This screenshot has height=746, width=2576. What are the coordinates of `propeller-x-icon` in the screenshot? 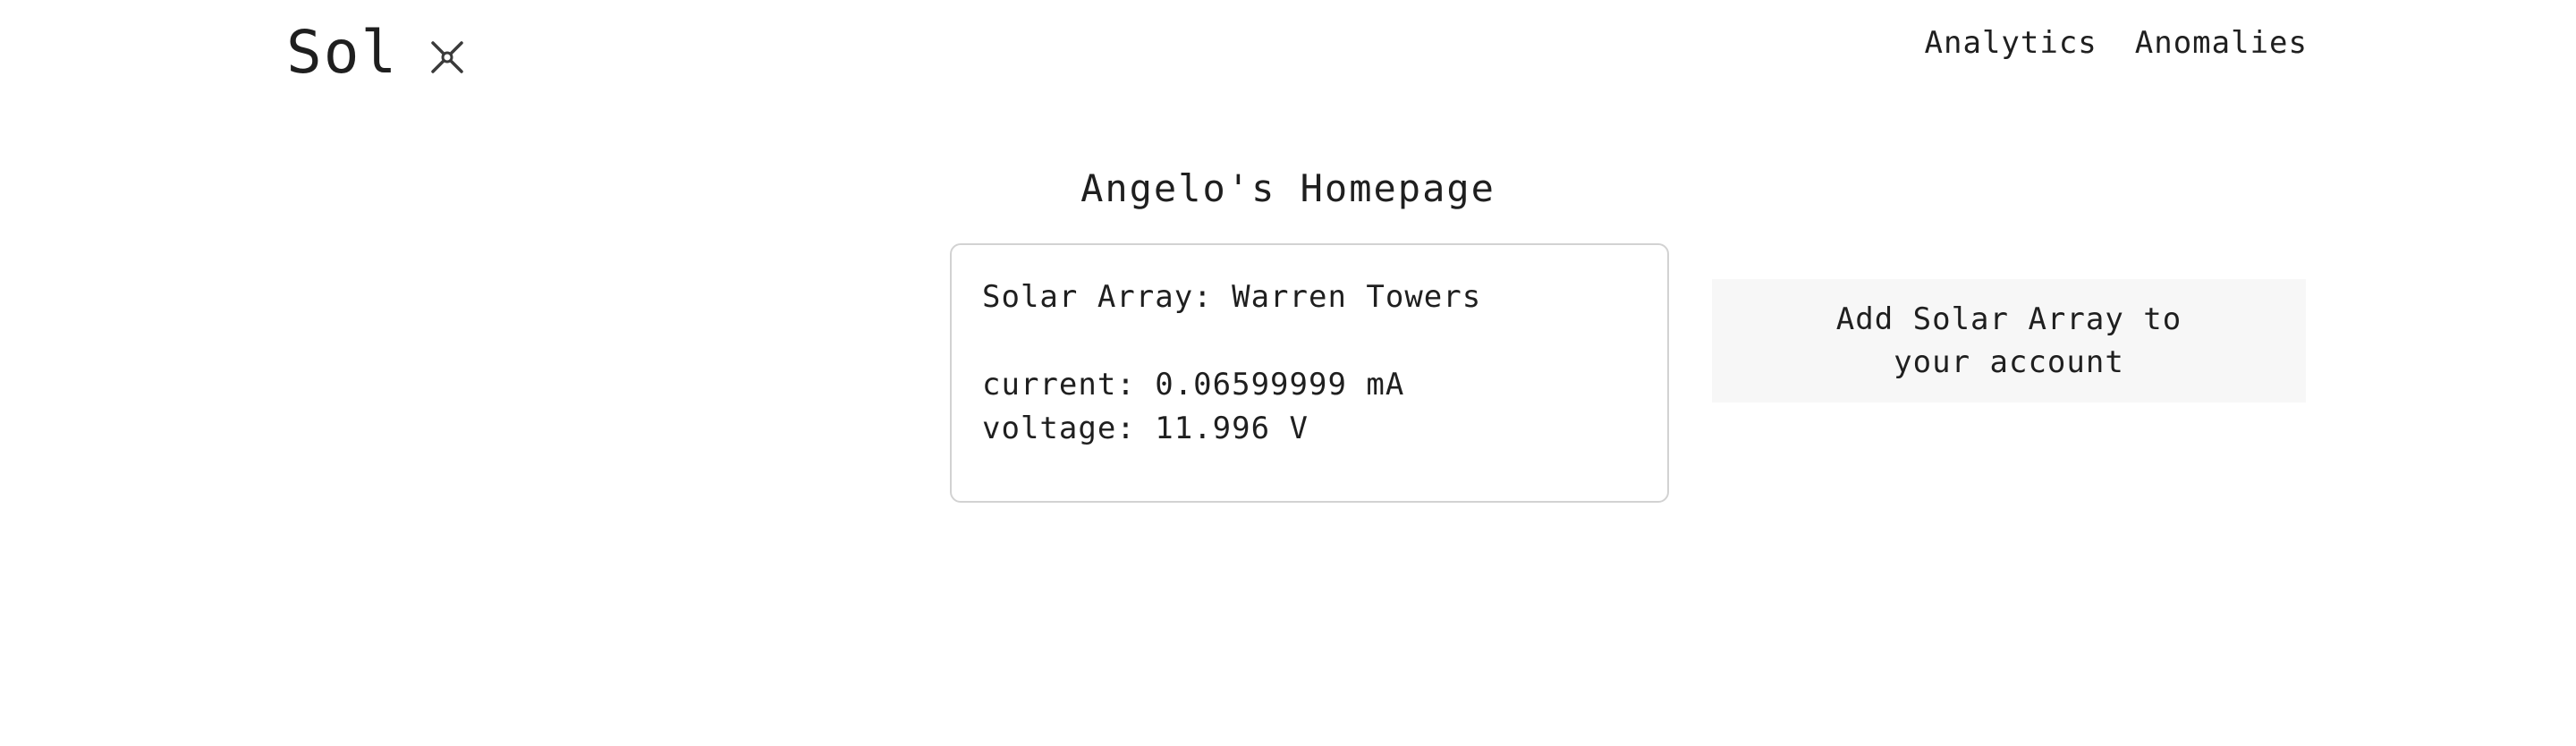 It's located at (447, 57).